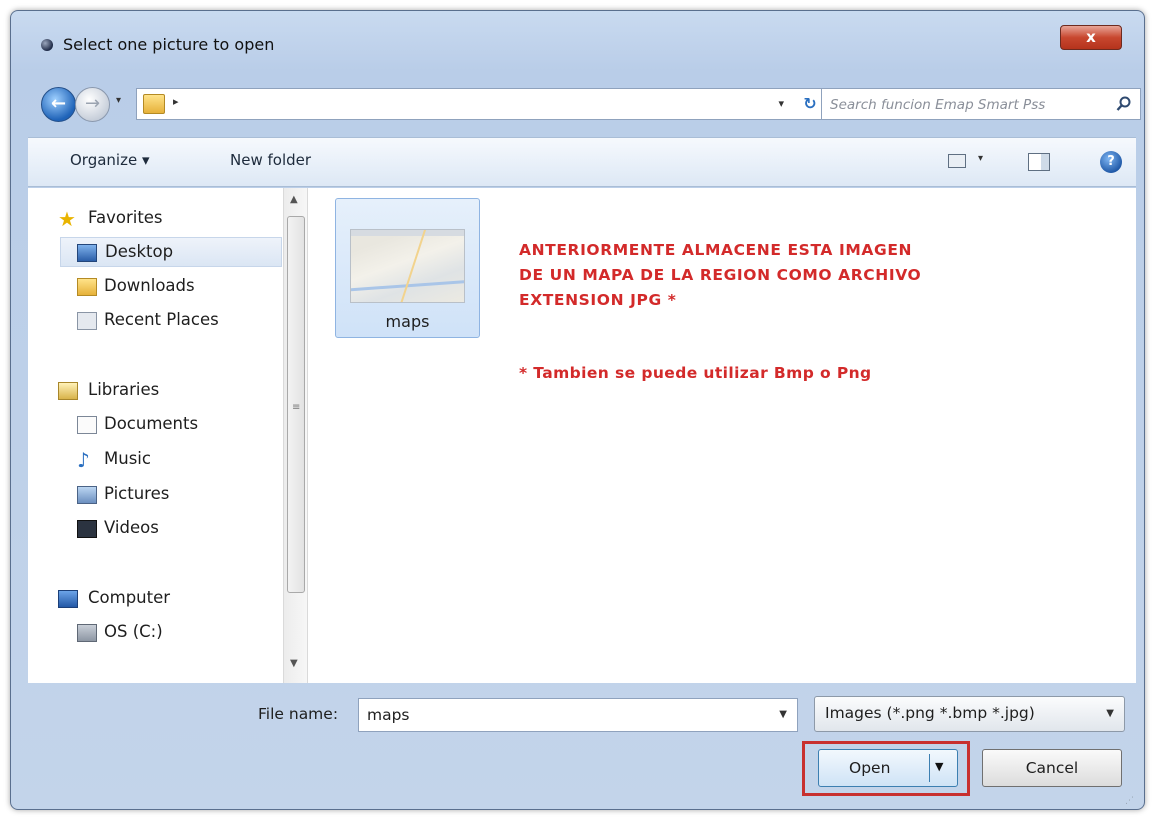  I want to click on file-name-field: maps ▼, so click(578, 715).